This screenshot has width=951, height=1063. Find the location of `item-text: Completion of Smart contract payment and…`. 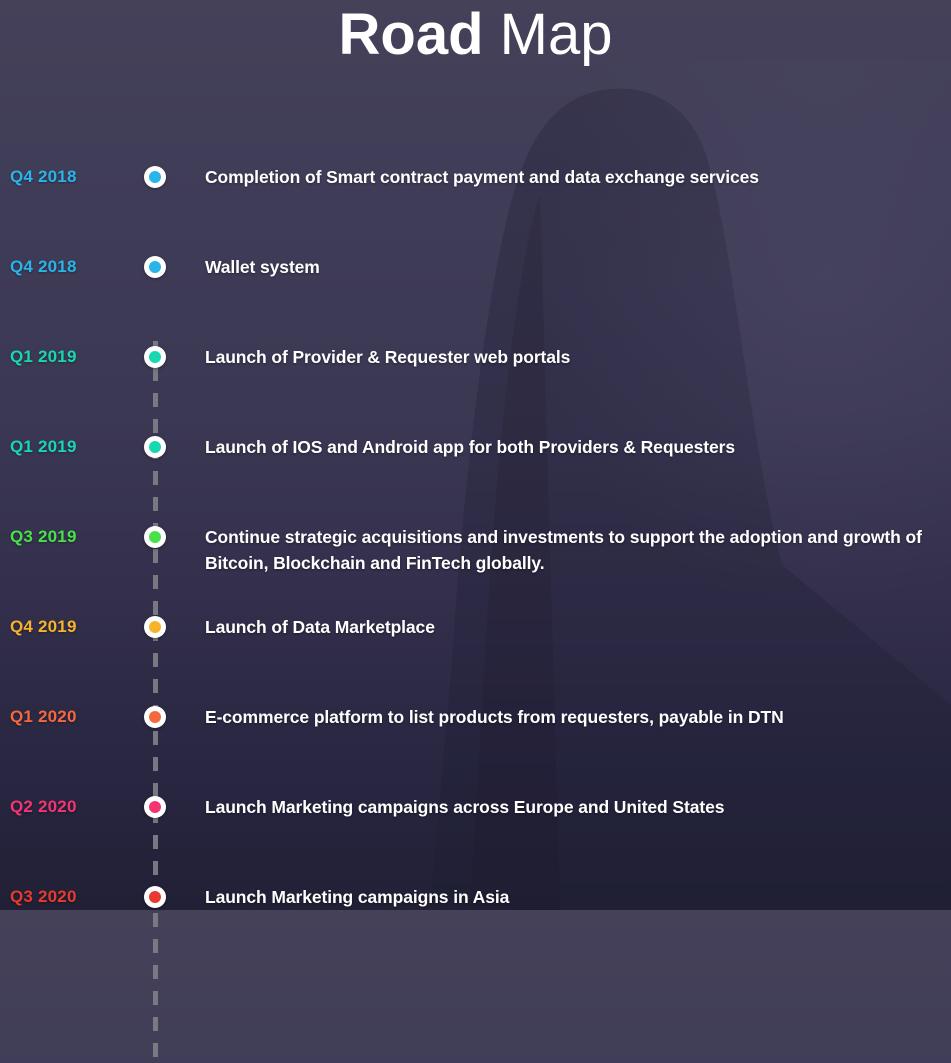

item-text: Completion of Smart contract payment and… is located at coordinates (482, 177).